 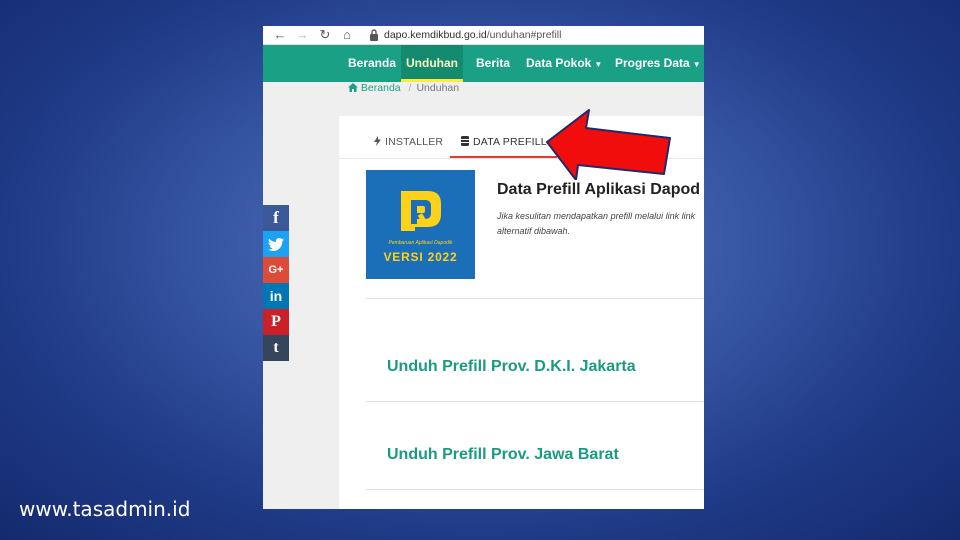 What do you see at coordinates (372, 63) in the screenshot?
I see `nav-beranda: Beranda` at bounding box center [372, 63].